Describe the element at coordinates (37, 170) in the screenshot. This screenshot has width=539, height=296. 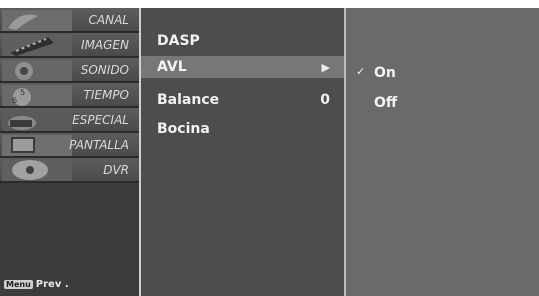
I see `disc-icon` at that location.